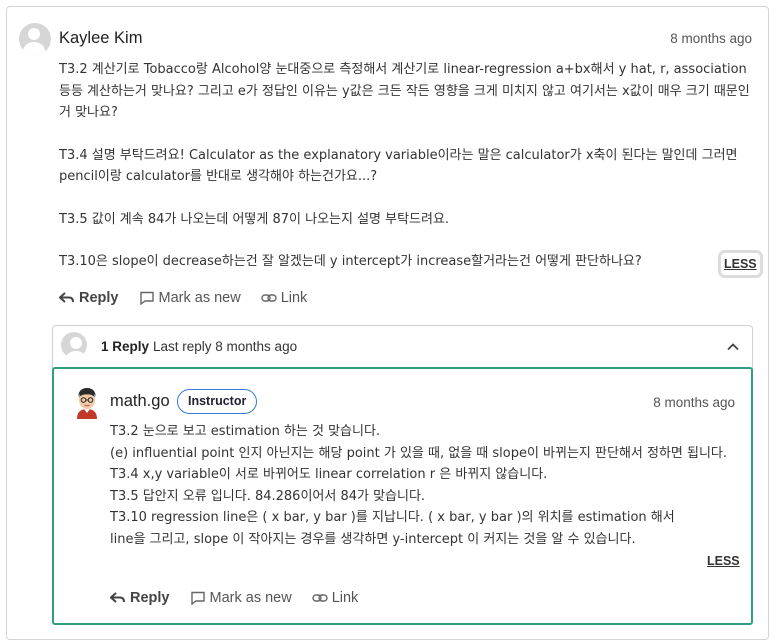  Describe the element at coordinates (87, 402) in the screenshot. I see `instructor-avatar` at that location.